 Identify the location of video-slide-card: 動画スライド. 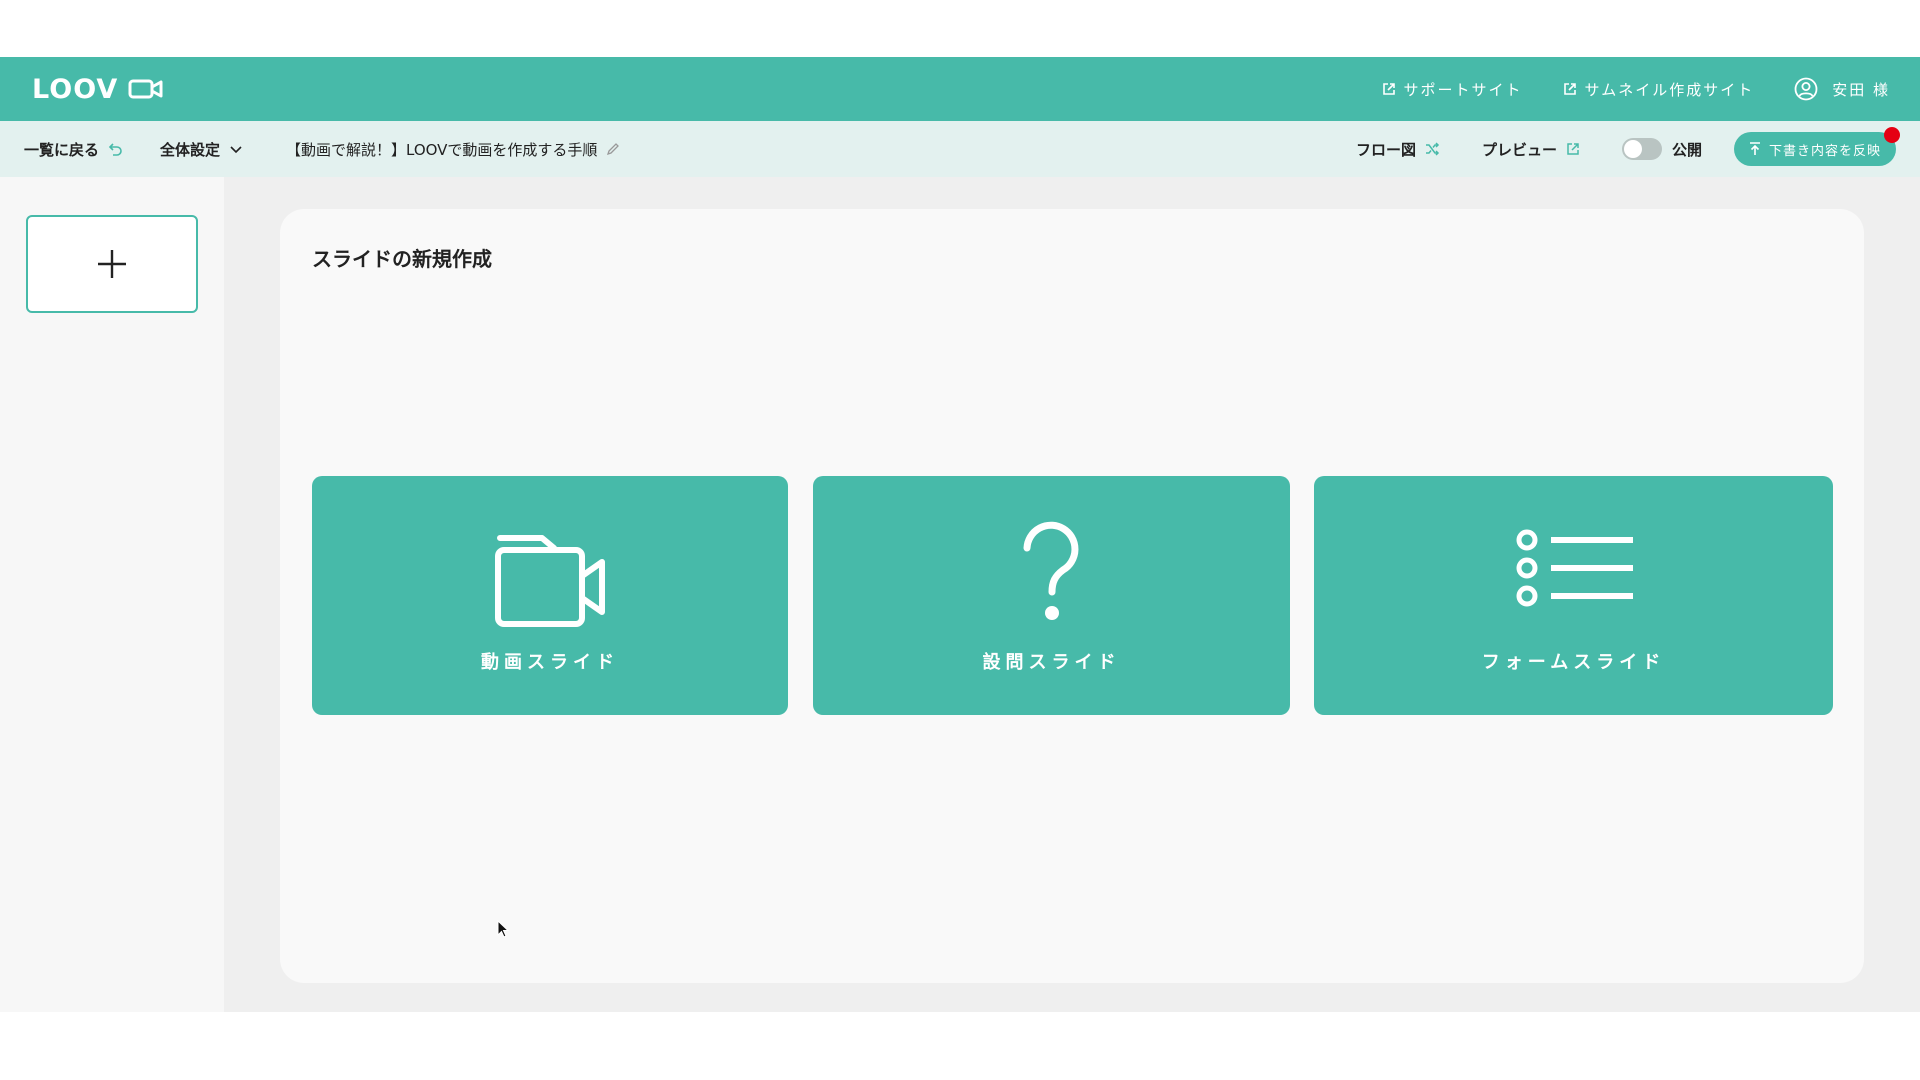
(550, 595).